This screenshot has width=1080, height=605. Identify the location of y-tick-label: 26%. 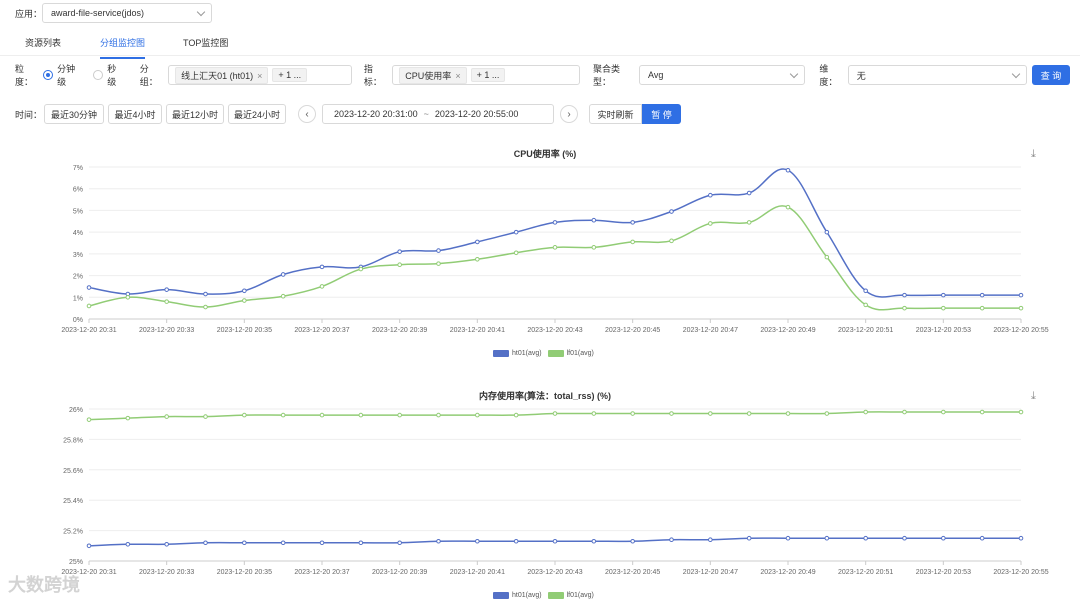
(76, 410).